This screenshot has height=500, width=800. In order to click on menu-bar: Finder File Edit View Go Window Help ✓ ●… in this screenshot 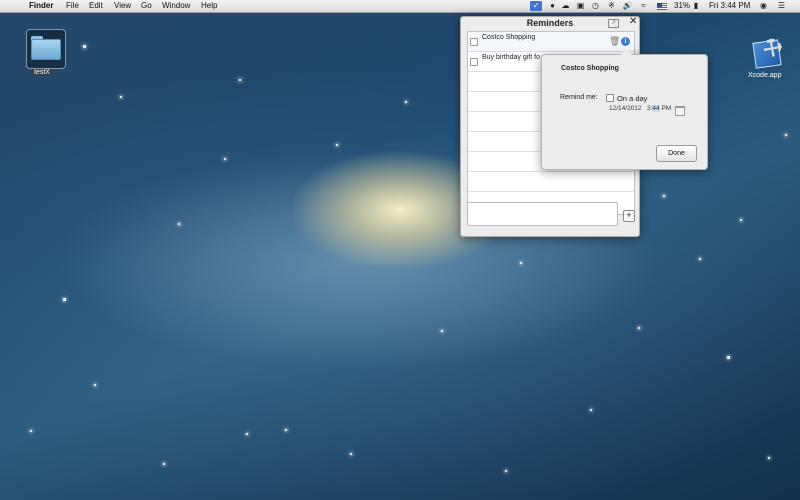, I will do `click(400, 6)`.